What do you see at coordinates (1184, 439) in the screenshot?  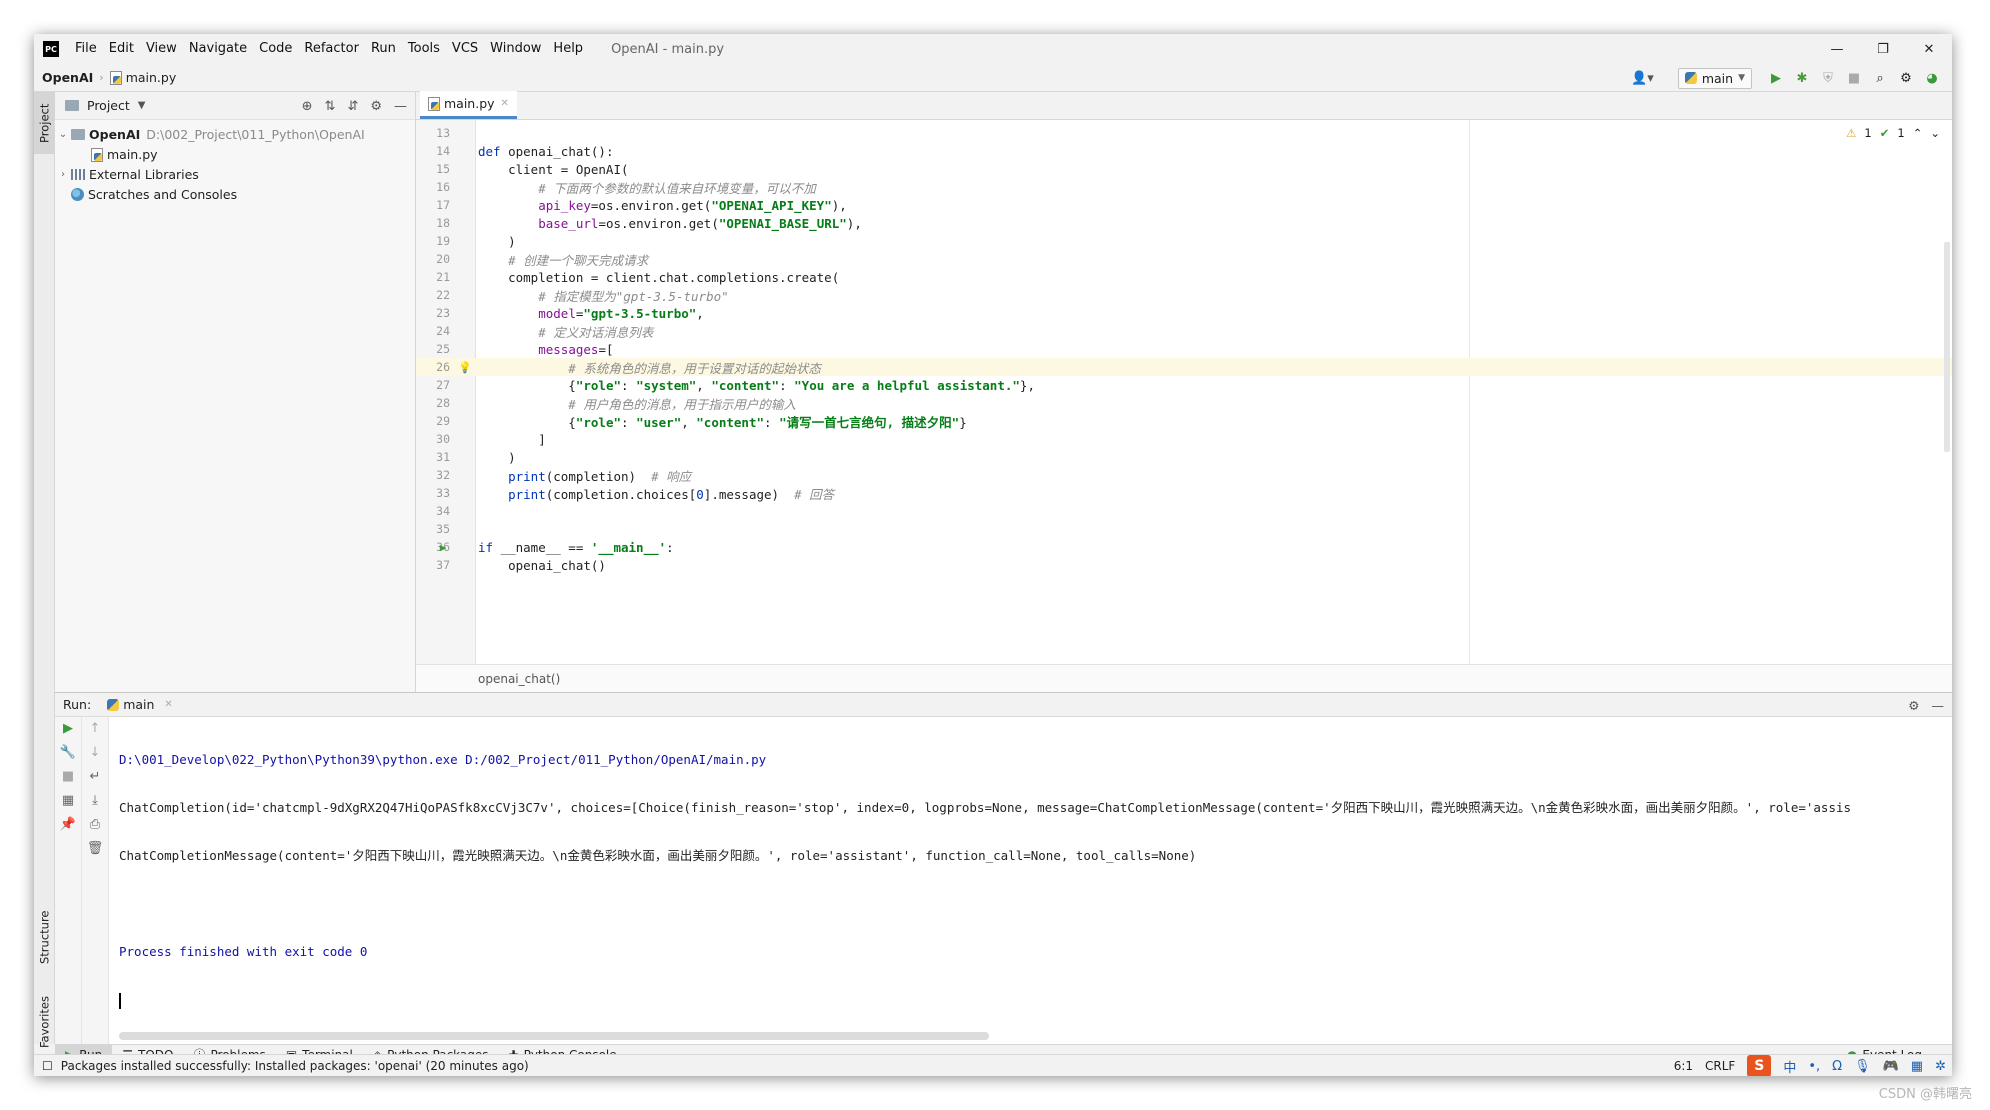 I see `code-line: 30 ]` at bounding box center [1184, 439].